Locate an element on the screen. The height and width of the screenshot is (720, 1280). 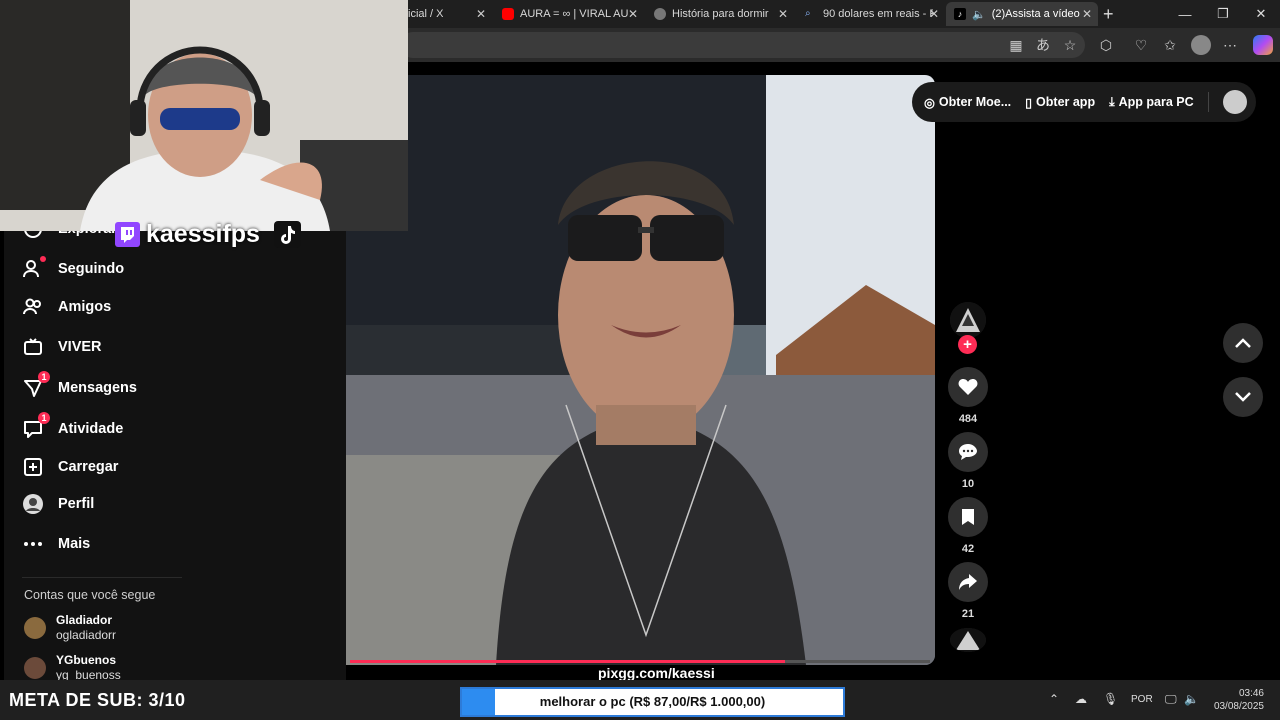
tiktok-logo-icon is located at coordinates (287, 234).